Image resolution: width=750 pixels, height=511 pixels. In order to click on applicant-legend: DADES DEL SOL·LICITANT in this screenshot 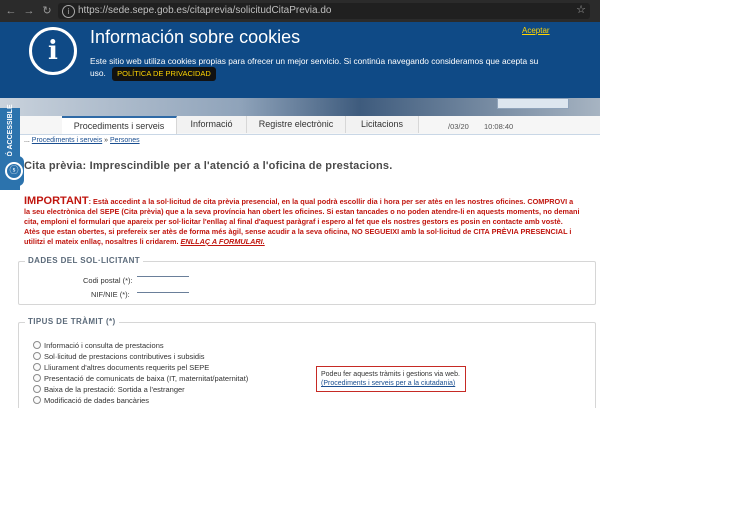, I will do `click(84, 260)`.